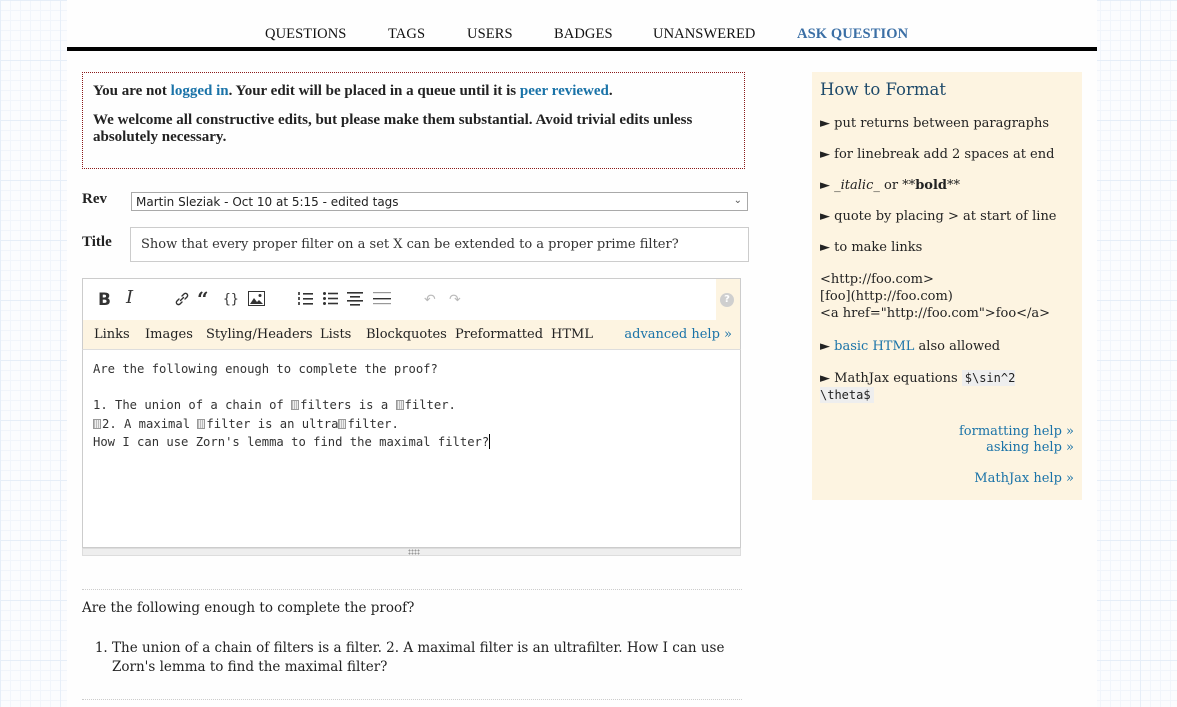 This screenshot has width=1177, height=707. Describe the element at coordinates (97, 242) in the screenshot. I see `title-label: Title` at that location.